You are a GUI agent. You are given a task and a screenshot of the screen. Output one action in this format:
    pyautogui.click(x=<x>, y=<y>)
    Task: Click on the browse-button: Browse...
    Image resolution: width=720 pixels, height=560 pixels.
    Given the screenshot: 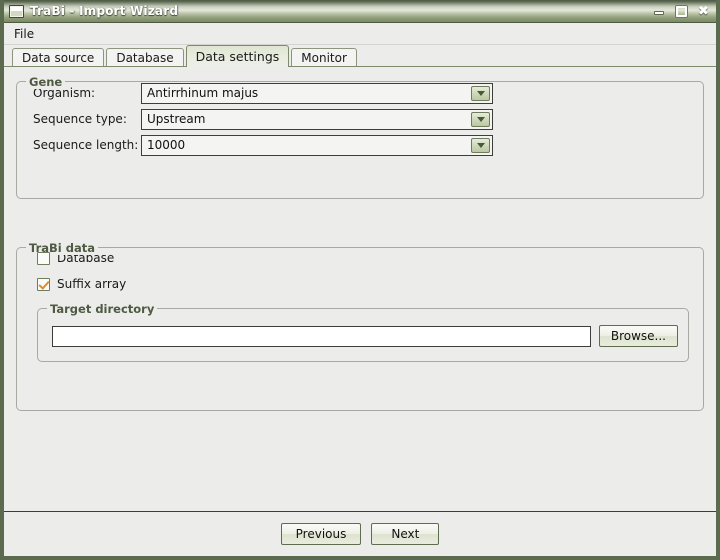 What is the action you would take?
    pyautogui.click(x=638, y=336)
    